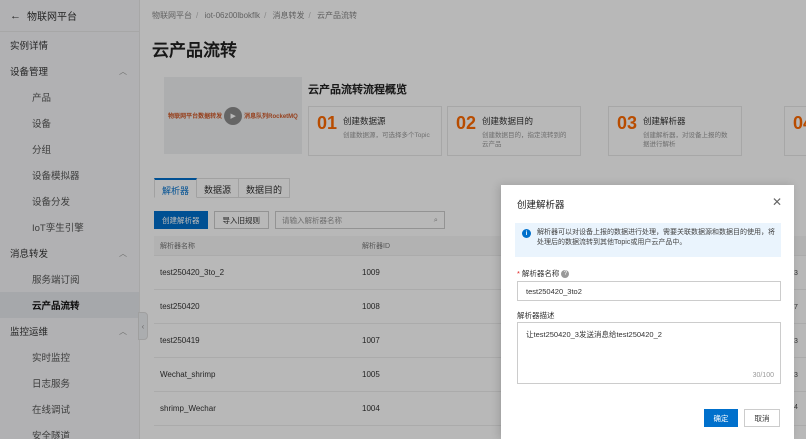 This screenshot has width=806, height=439. Describe the element at coordinates (541, 205) in the screenshot. I see `drawer-title: 创建解析器` at that location.